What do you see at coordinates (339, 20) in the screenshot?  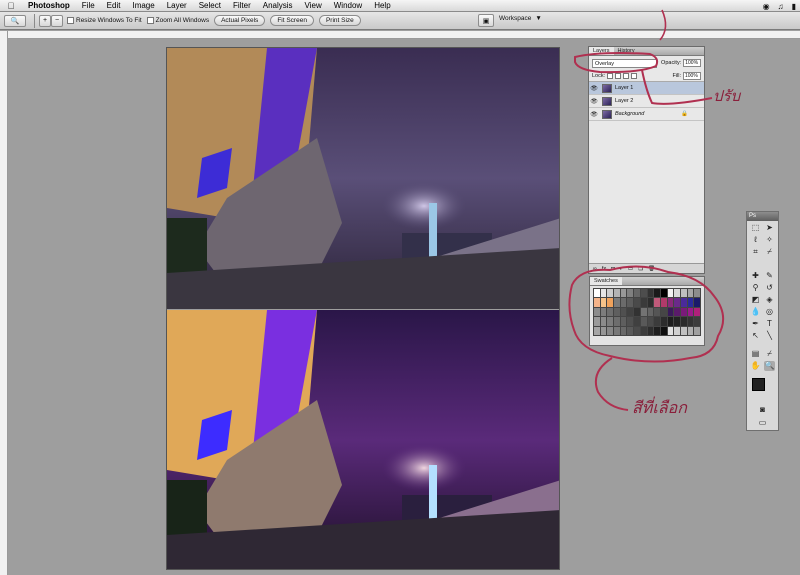 I see `print-size-button: Print Size` at bounding box center [339, 20].